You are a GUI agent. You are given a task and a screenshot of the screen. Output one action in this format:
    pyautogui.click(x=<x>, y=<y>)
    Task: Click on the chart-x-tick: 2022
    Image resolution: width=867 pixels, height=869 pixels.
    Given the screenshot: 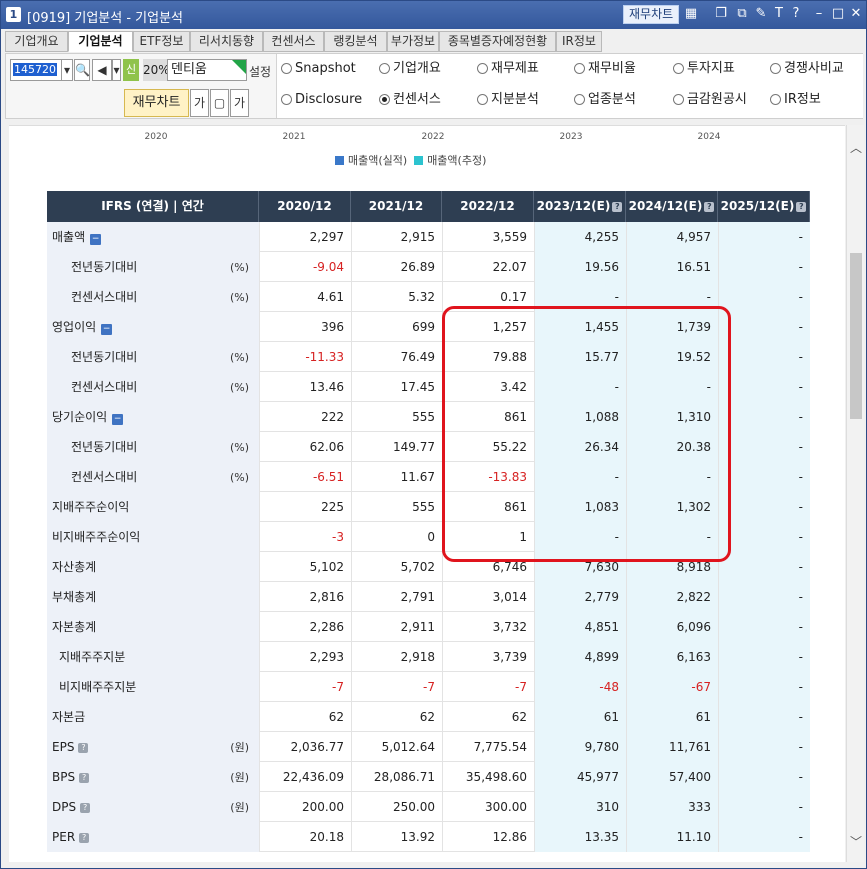 What is the action you would take?
    pyautogui.click(x=433, y=137)
    